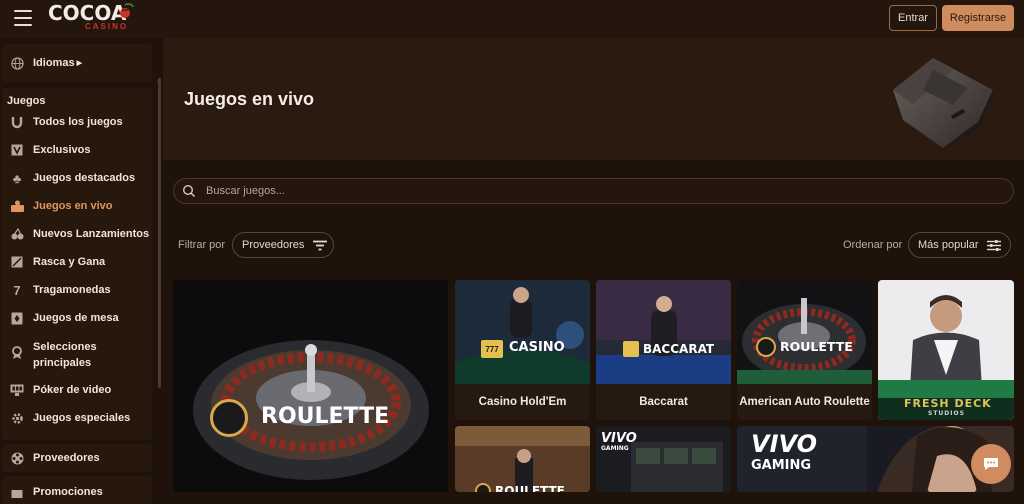 This screenshot has width=1024, height=504. What do you see at coordinates (17, 418) in the screenshot?
I see `special-games-icon` at bounding box center [17, 418].